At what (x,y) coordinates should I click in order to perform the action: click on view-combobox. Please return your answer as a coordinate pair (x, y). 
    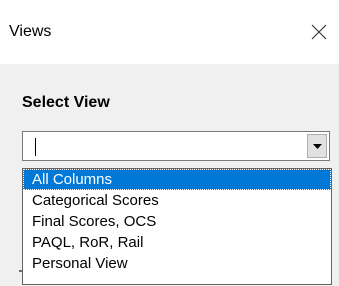
    Looking at the image, I should click on (176, 146).